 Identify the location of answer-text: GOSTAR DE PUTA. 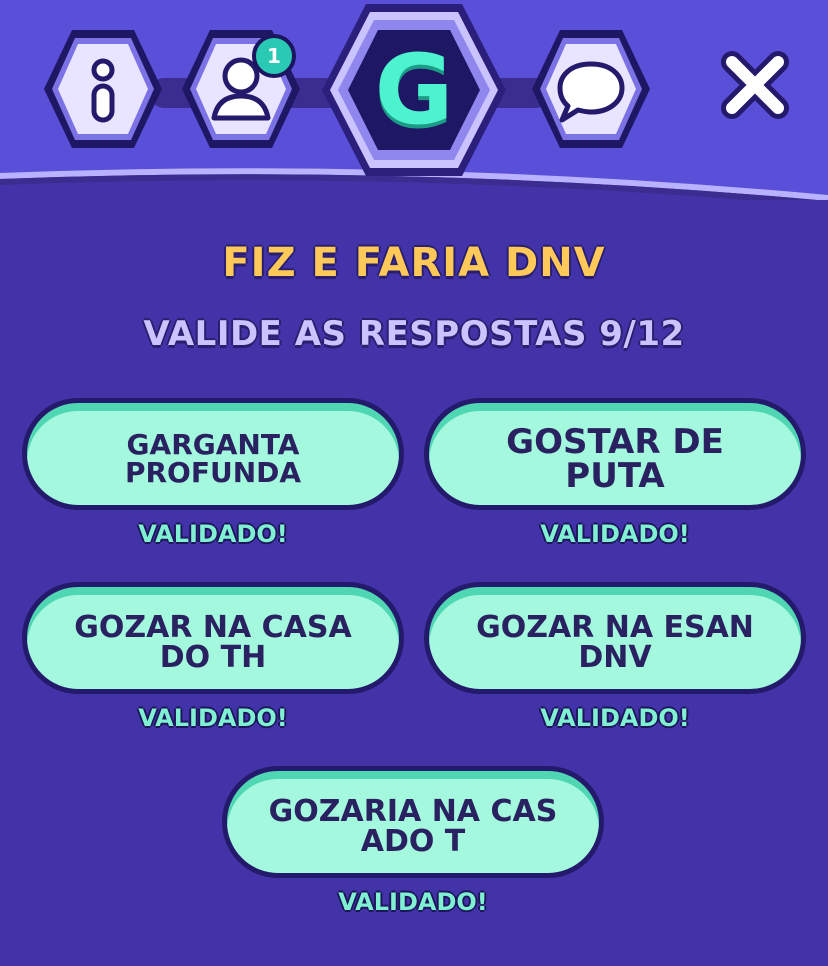
(615, 459).